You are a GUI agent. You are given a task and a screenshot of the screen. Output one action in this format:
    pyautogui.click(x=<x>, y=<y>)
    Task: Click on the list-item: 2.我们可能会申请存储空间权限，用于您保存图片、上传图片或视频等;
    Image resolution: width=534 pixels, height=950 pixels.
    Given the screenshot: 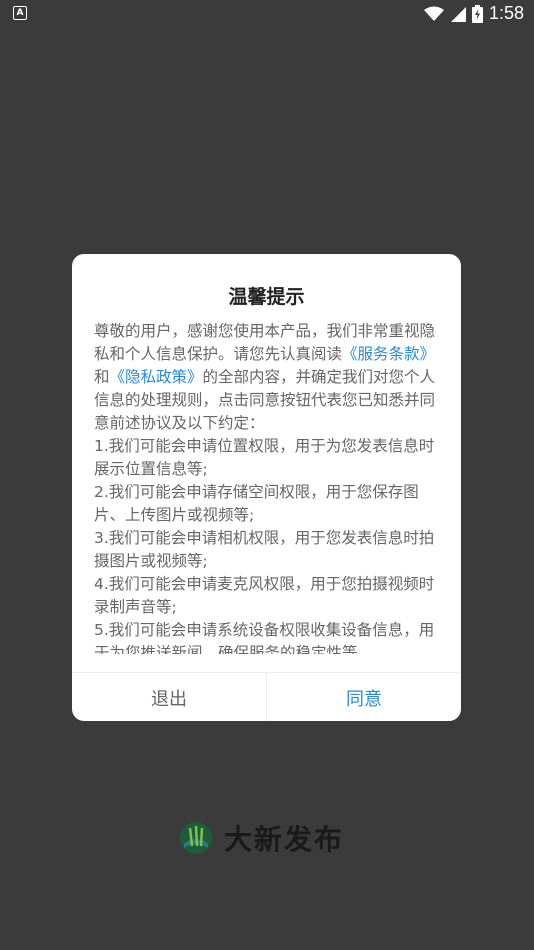 What is the action you would take?
    pyautogui.click(x=256, y=503)
    